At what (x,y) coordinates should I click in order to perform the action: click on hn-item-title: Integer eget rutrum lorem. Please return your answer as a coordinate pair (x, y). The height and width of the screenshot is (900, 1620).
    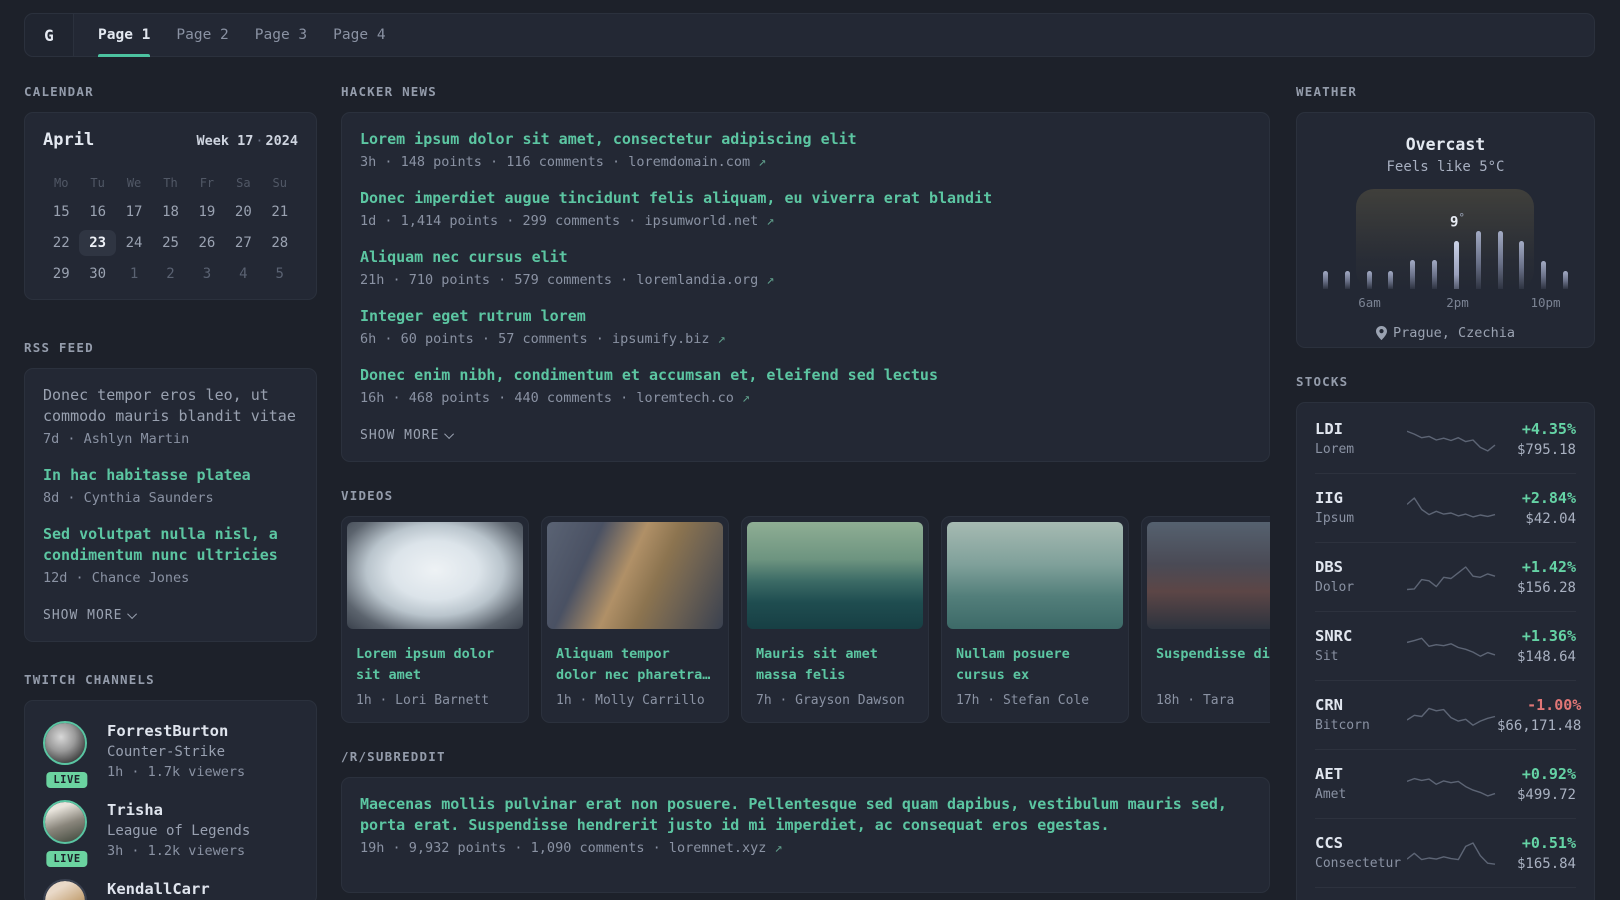
    Looking at the image, I should click on (805, 316).